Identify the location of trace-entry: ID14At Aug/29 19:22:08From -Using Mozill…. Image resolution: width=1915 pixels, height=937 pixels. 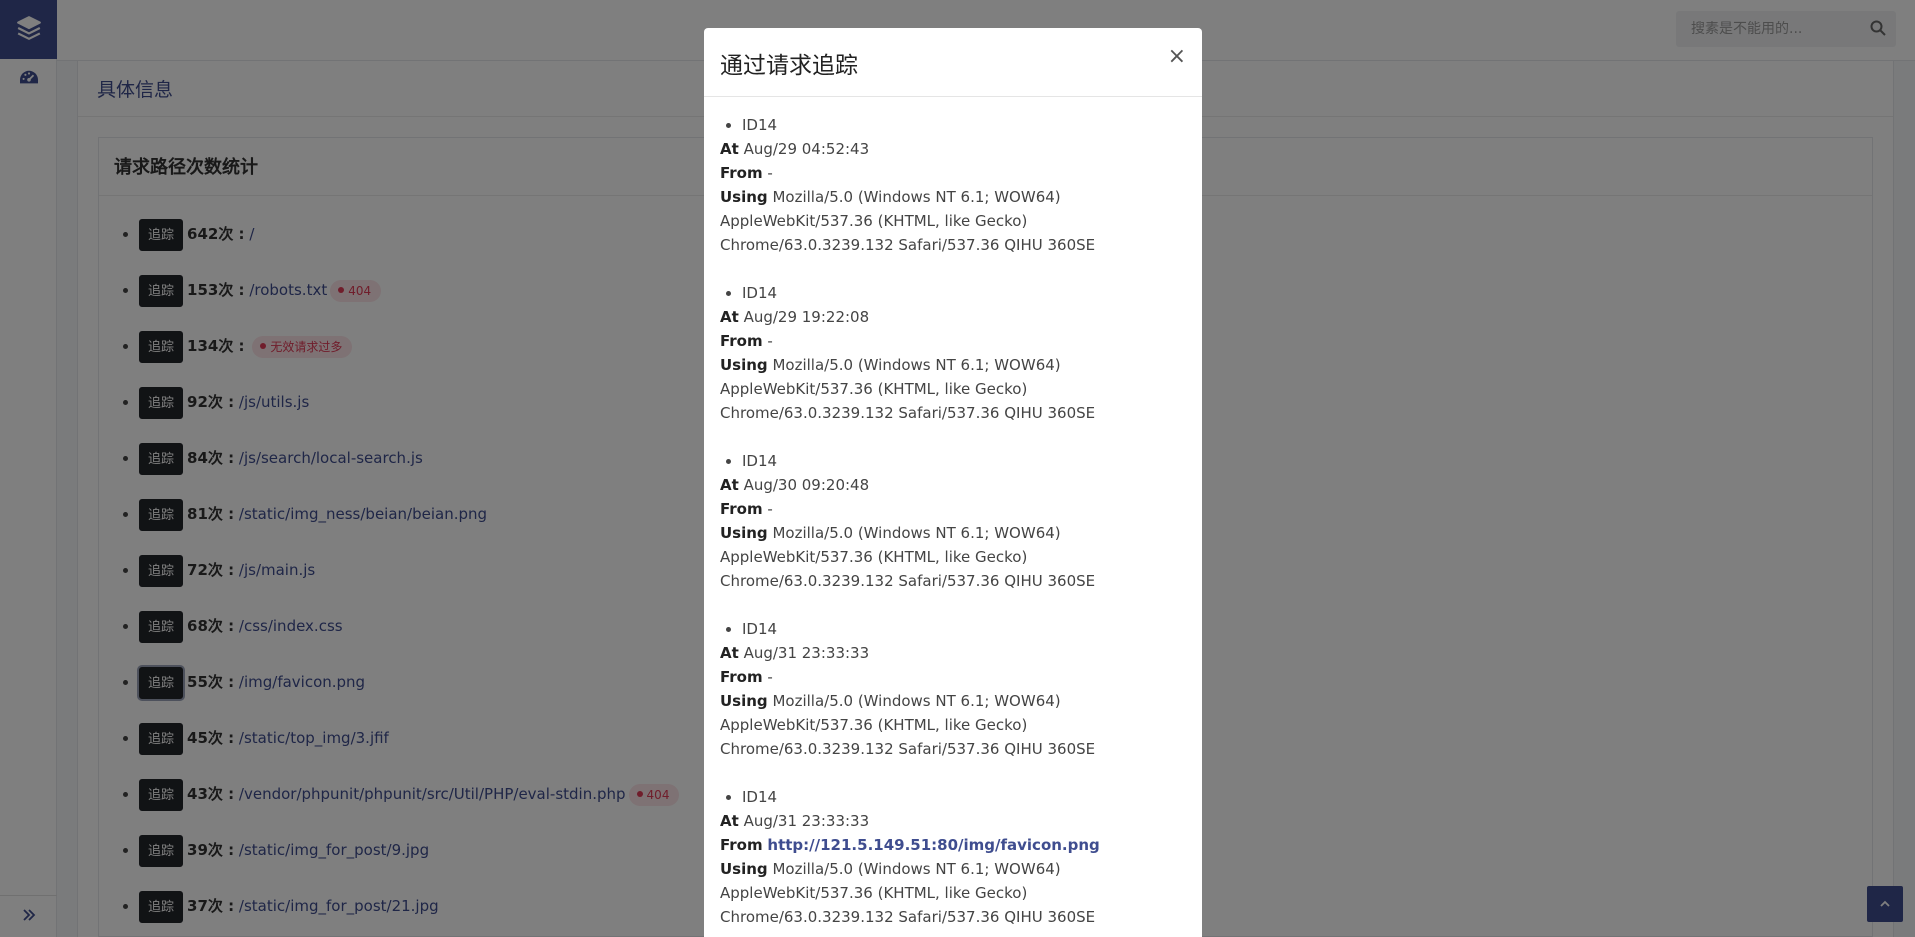
(953, 353).